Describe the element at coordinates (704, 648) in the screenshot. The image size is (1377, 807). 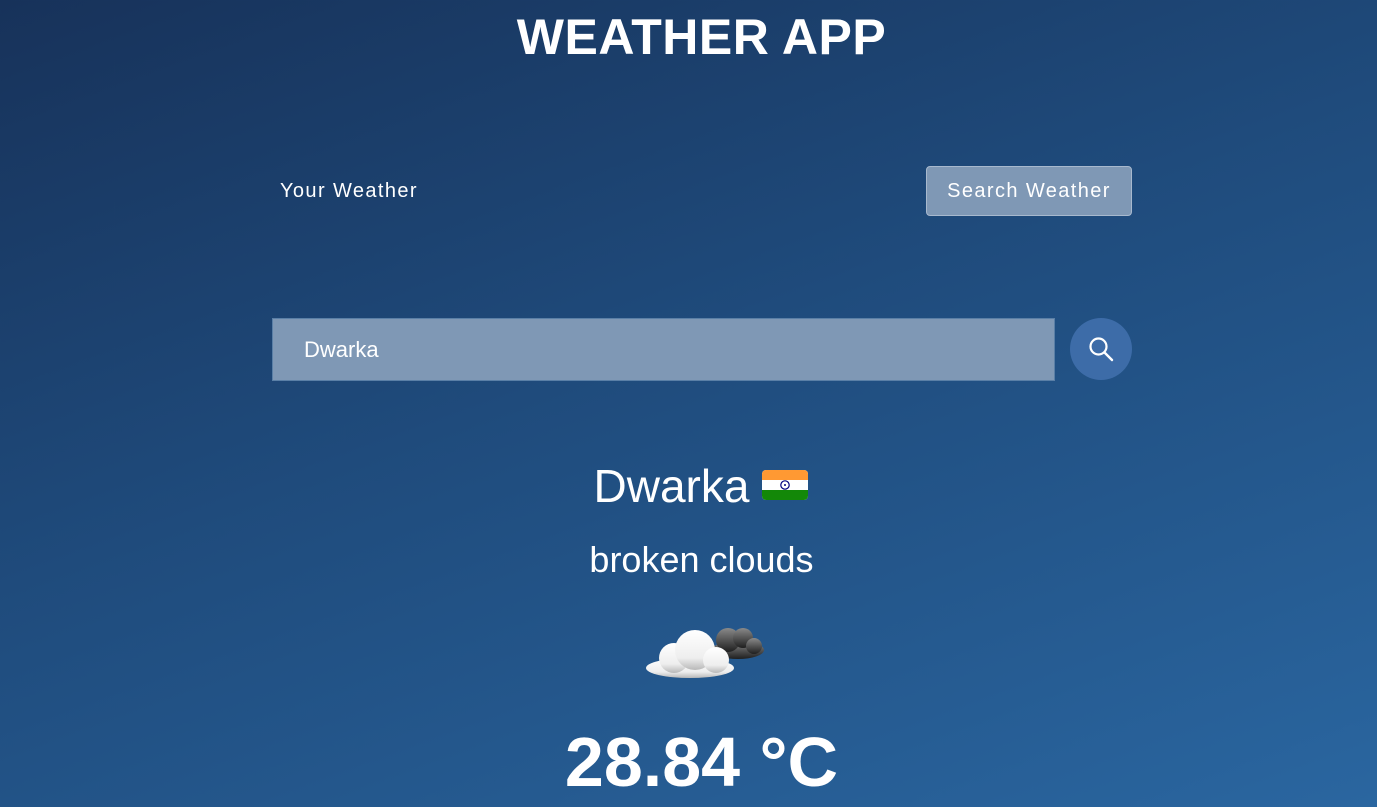
I see `broken-clouds-icon` at that location.